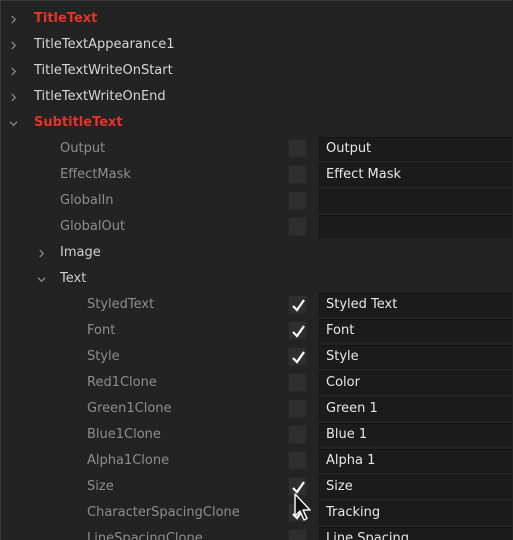  I want to click on prop-name-field: Alpha 1, so click(415, 461).